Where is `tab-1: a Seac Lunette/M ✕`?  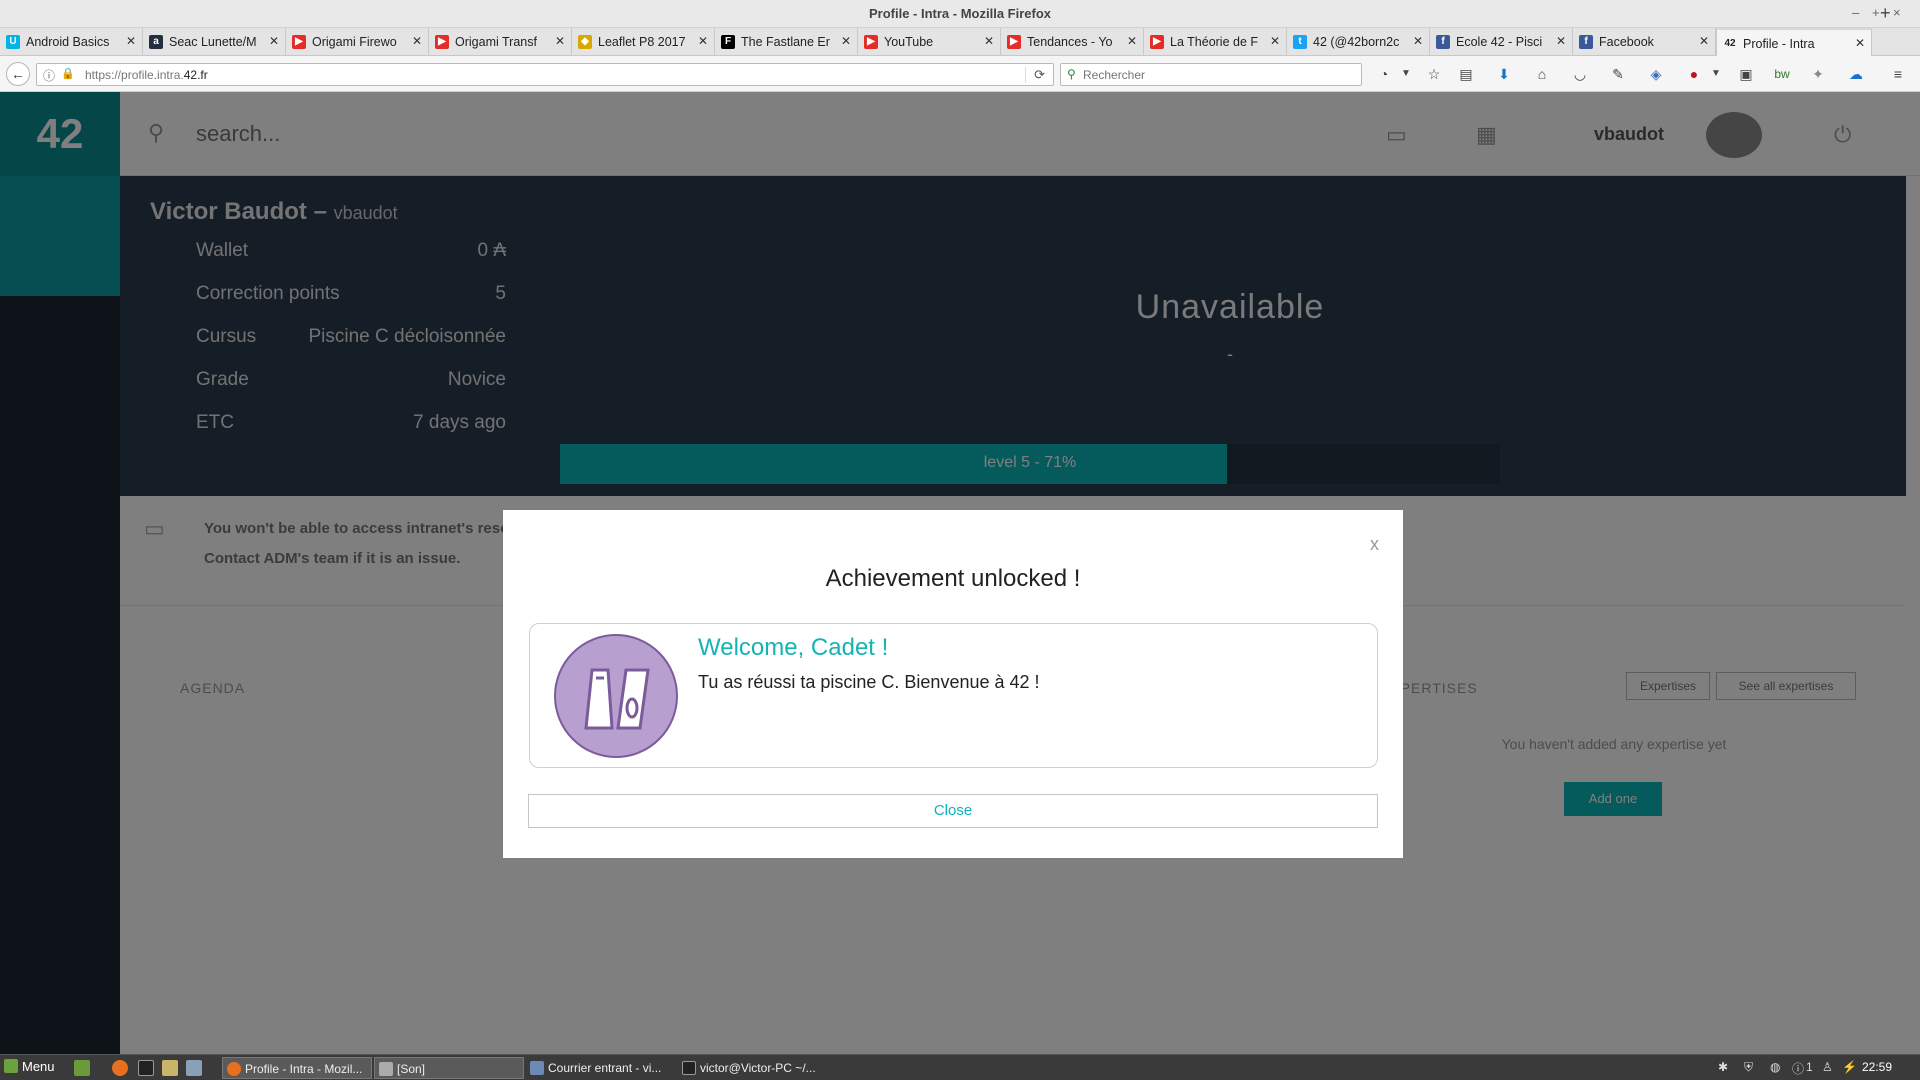 tab-1: a Seac Lunette/M ✕ is located at coordinates (214, 42).